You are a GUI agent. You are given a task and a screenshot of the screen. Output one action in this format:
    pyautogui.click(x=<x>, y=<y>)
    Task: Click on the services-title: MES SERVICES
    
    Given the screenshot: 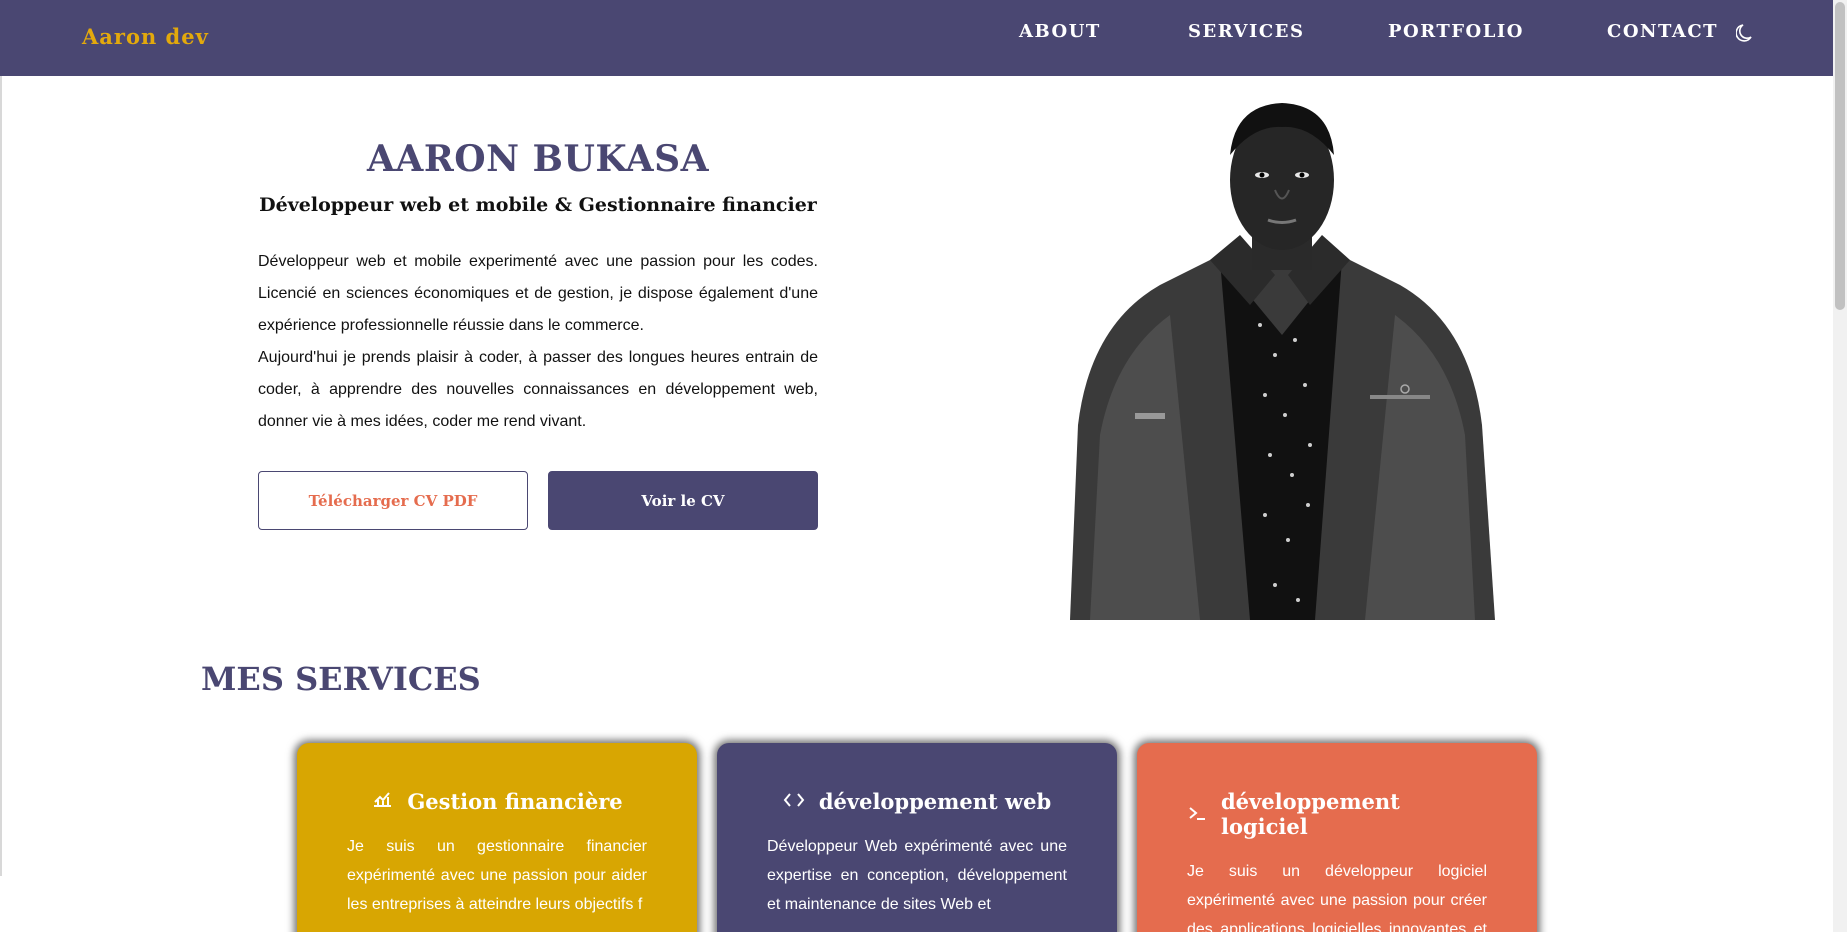 What is the action you would take?
    pyautogui.click(x=341, y=679)
    